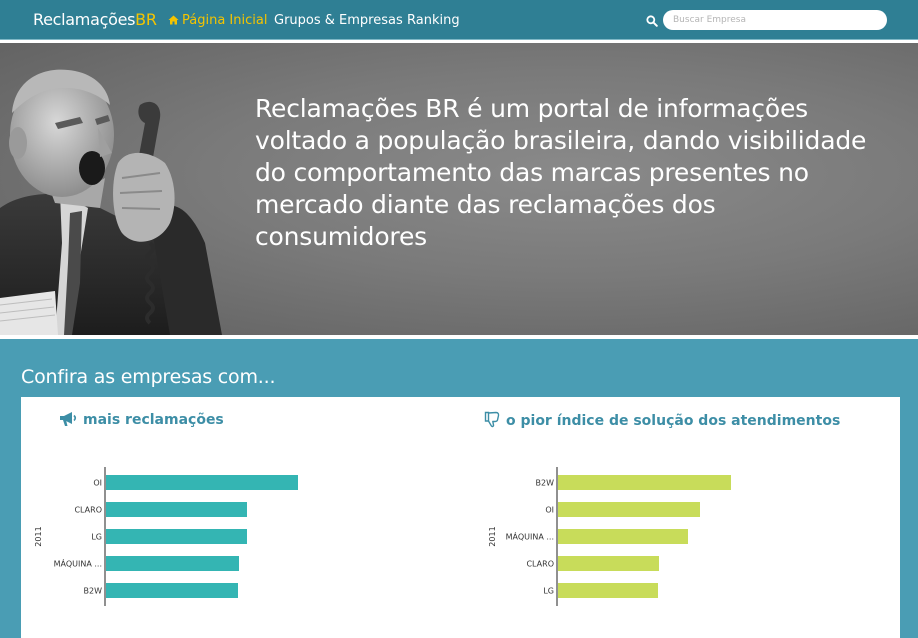 This screenshot has width=918, height=638. I want to click on nav-link-ranking: Ranking, so click(433, 20).